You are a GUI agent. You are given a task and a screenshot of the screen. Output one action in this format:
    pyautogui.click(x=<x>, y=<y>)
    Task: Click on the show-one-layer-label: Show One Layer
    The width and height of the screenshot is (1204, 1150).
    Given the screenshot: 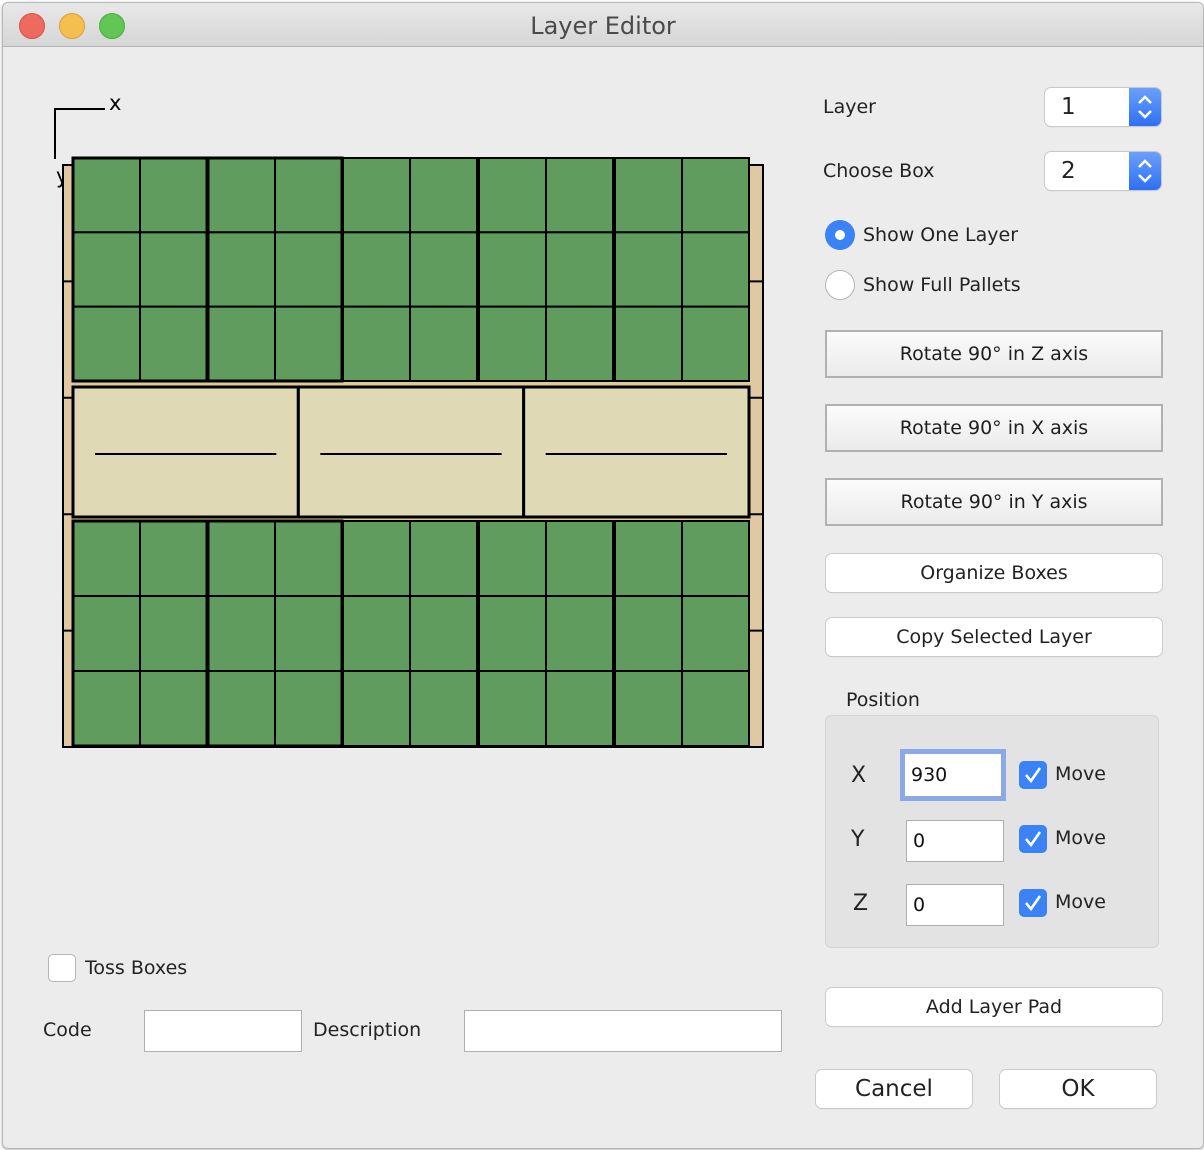 What is the action you would take?
    pyautogui.click(x=940, y=235)
    